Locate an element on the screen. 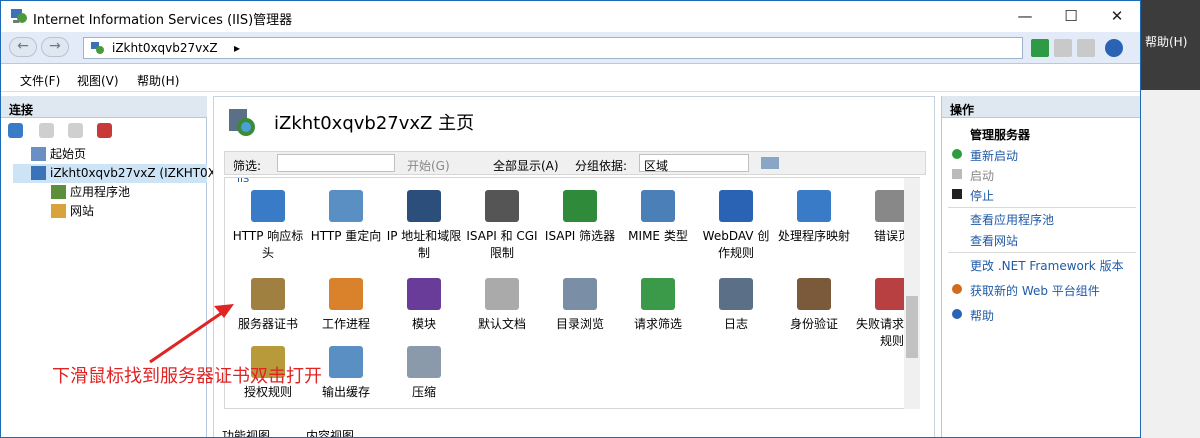  breadcrumb-chevron-icon: ▸ is located at coordinates (237, 48).